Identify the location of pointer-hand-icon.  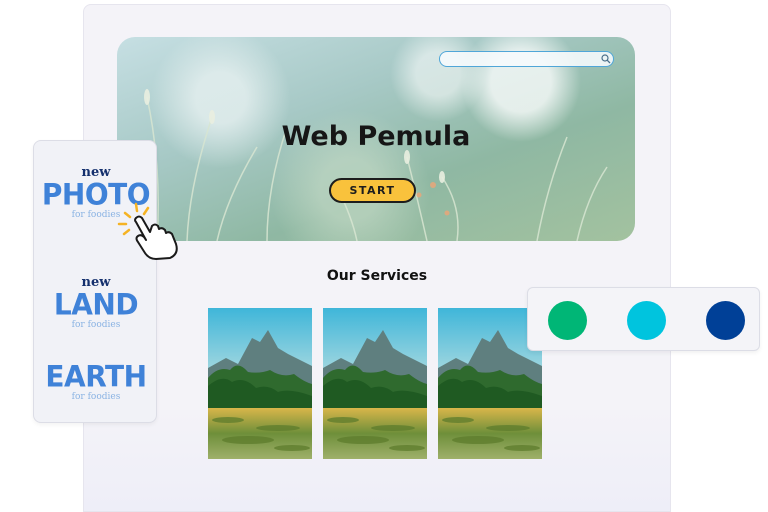
(147, 231).